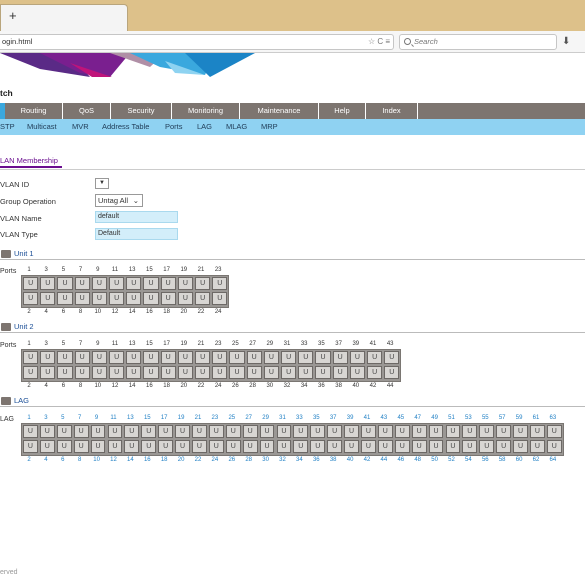 The height and width of the screenshot is (585, 585). What do you see at coordinates (236, 127) in the screenshot?
I see `subnav-mlag: MLAG` at bounding box center [236, 127].